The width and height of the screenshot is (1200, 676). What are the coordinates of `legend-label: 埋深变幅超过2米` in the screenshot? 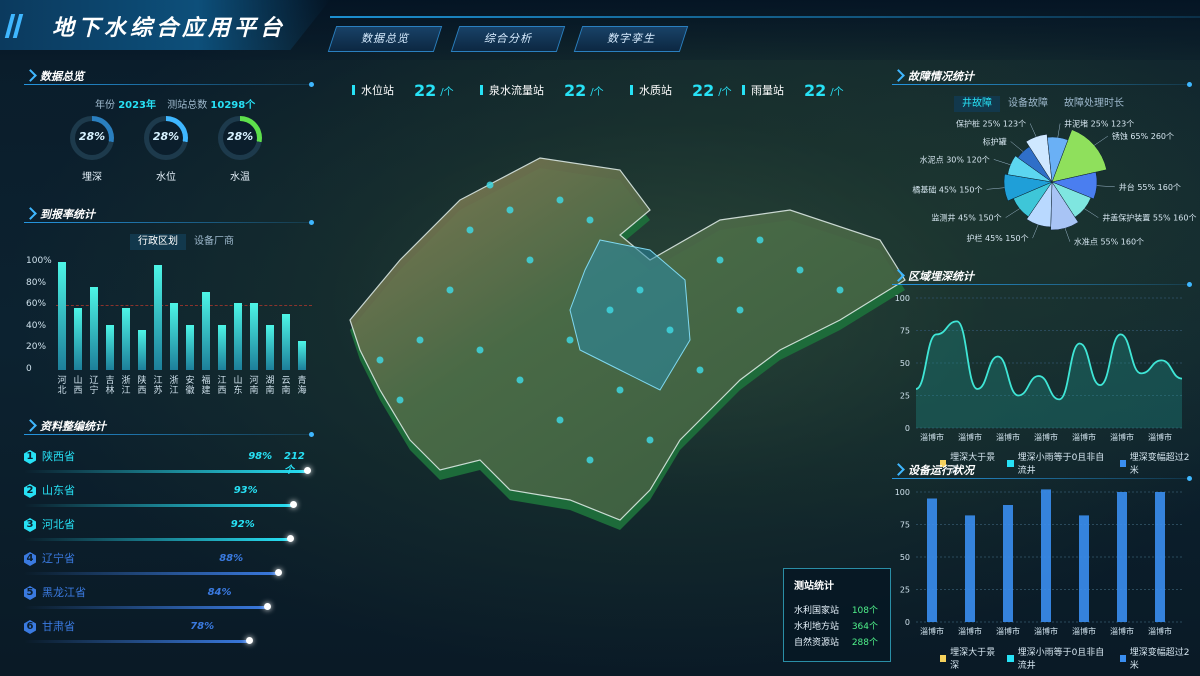 It's located at (1159, 464).